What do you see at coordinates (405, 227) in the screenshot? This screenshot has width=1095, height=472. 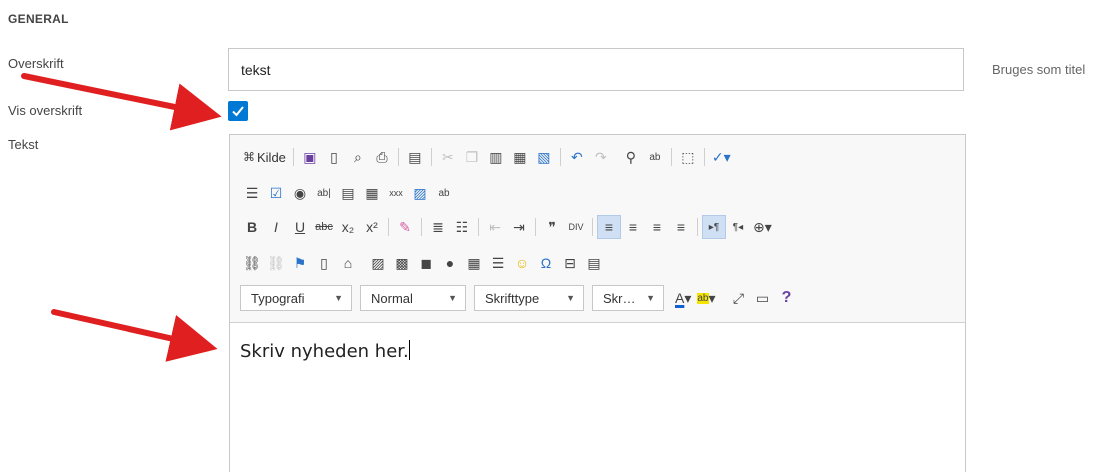 I see `remove-format-icon: ✎` at bounding box center [405, 227].